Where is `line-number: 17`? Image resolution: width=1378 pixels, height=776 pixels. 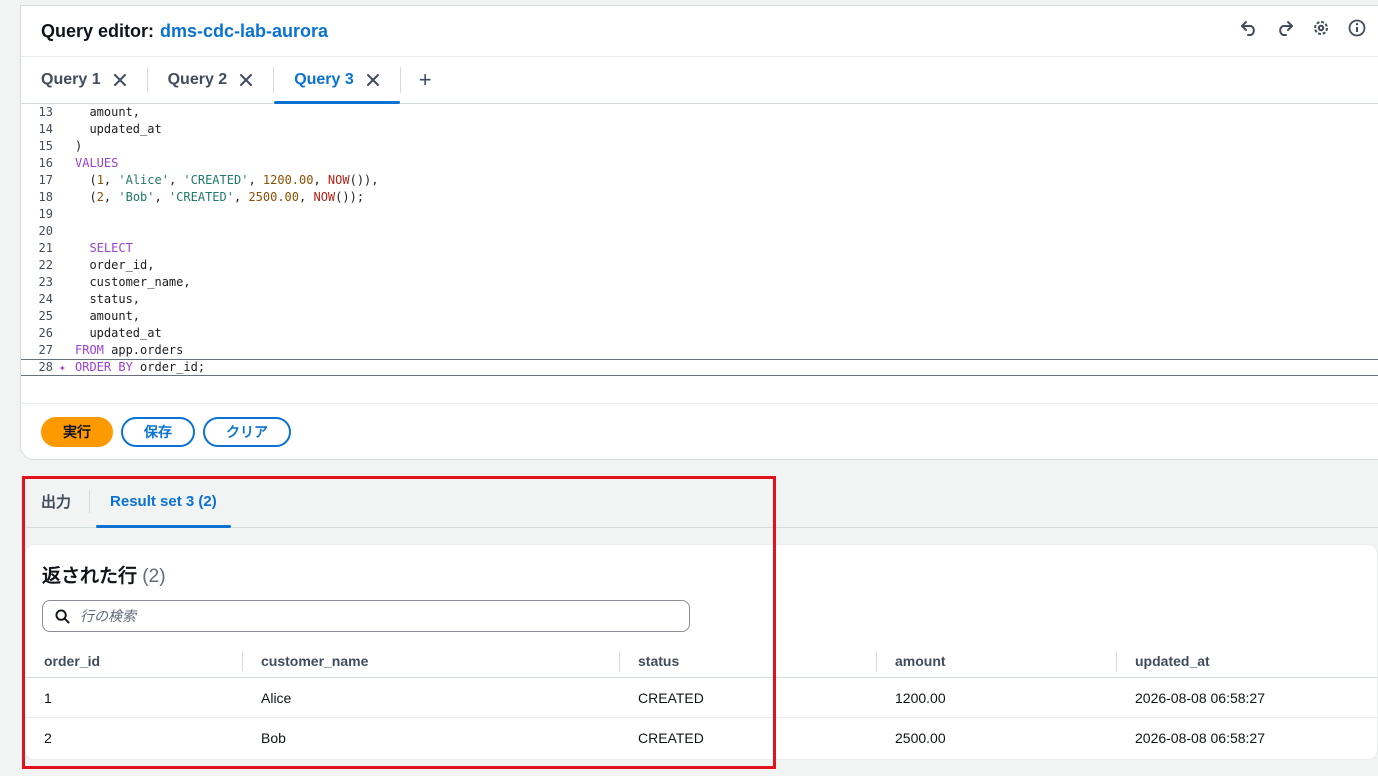
line-number: 17 is located at coordinates (45, 180).